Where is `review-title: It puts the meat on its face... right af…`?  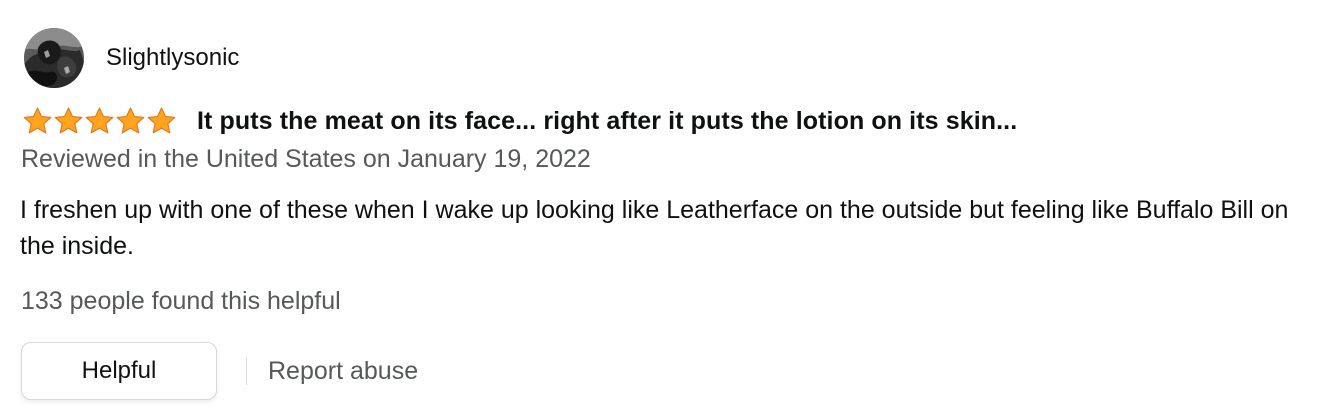 review-title: It puts the meat on its face... right af… is located at coordinates (607, 121).